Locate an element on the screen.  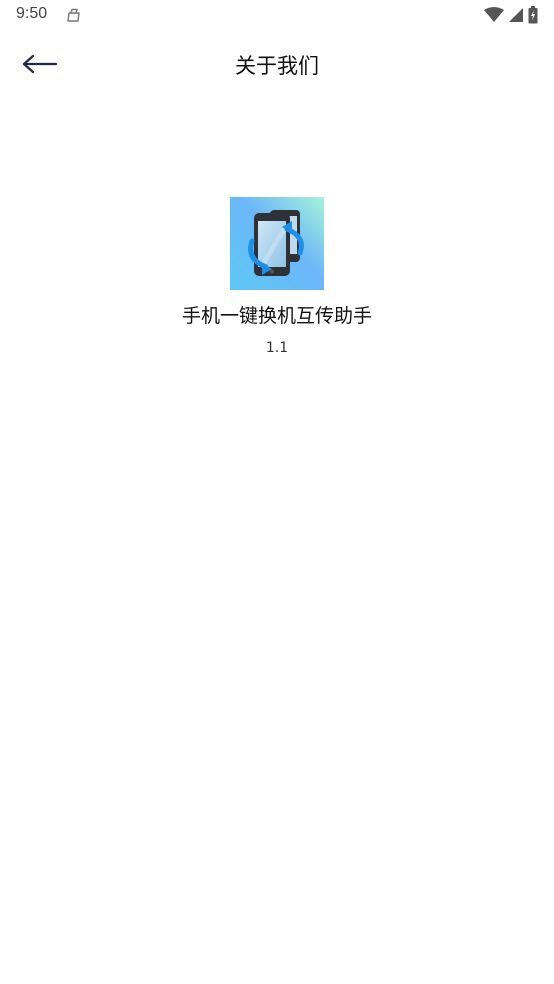
page-title: 关于我们 is located at coordinates (277, 66).